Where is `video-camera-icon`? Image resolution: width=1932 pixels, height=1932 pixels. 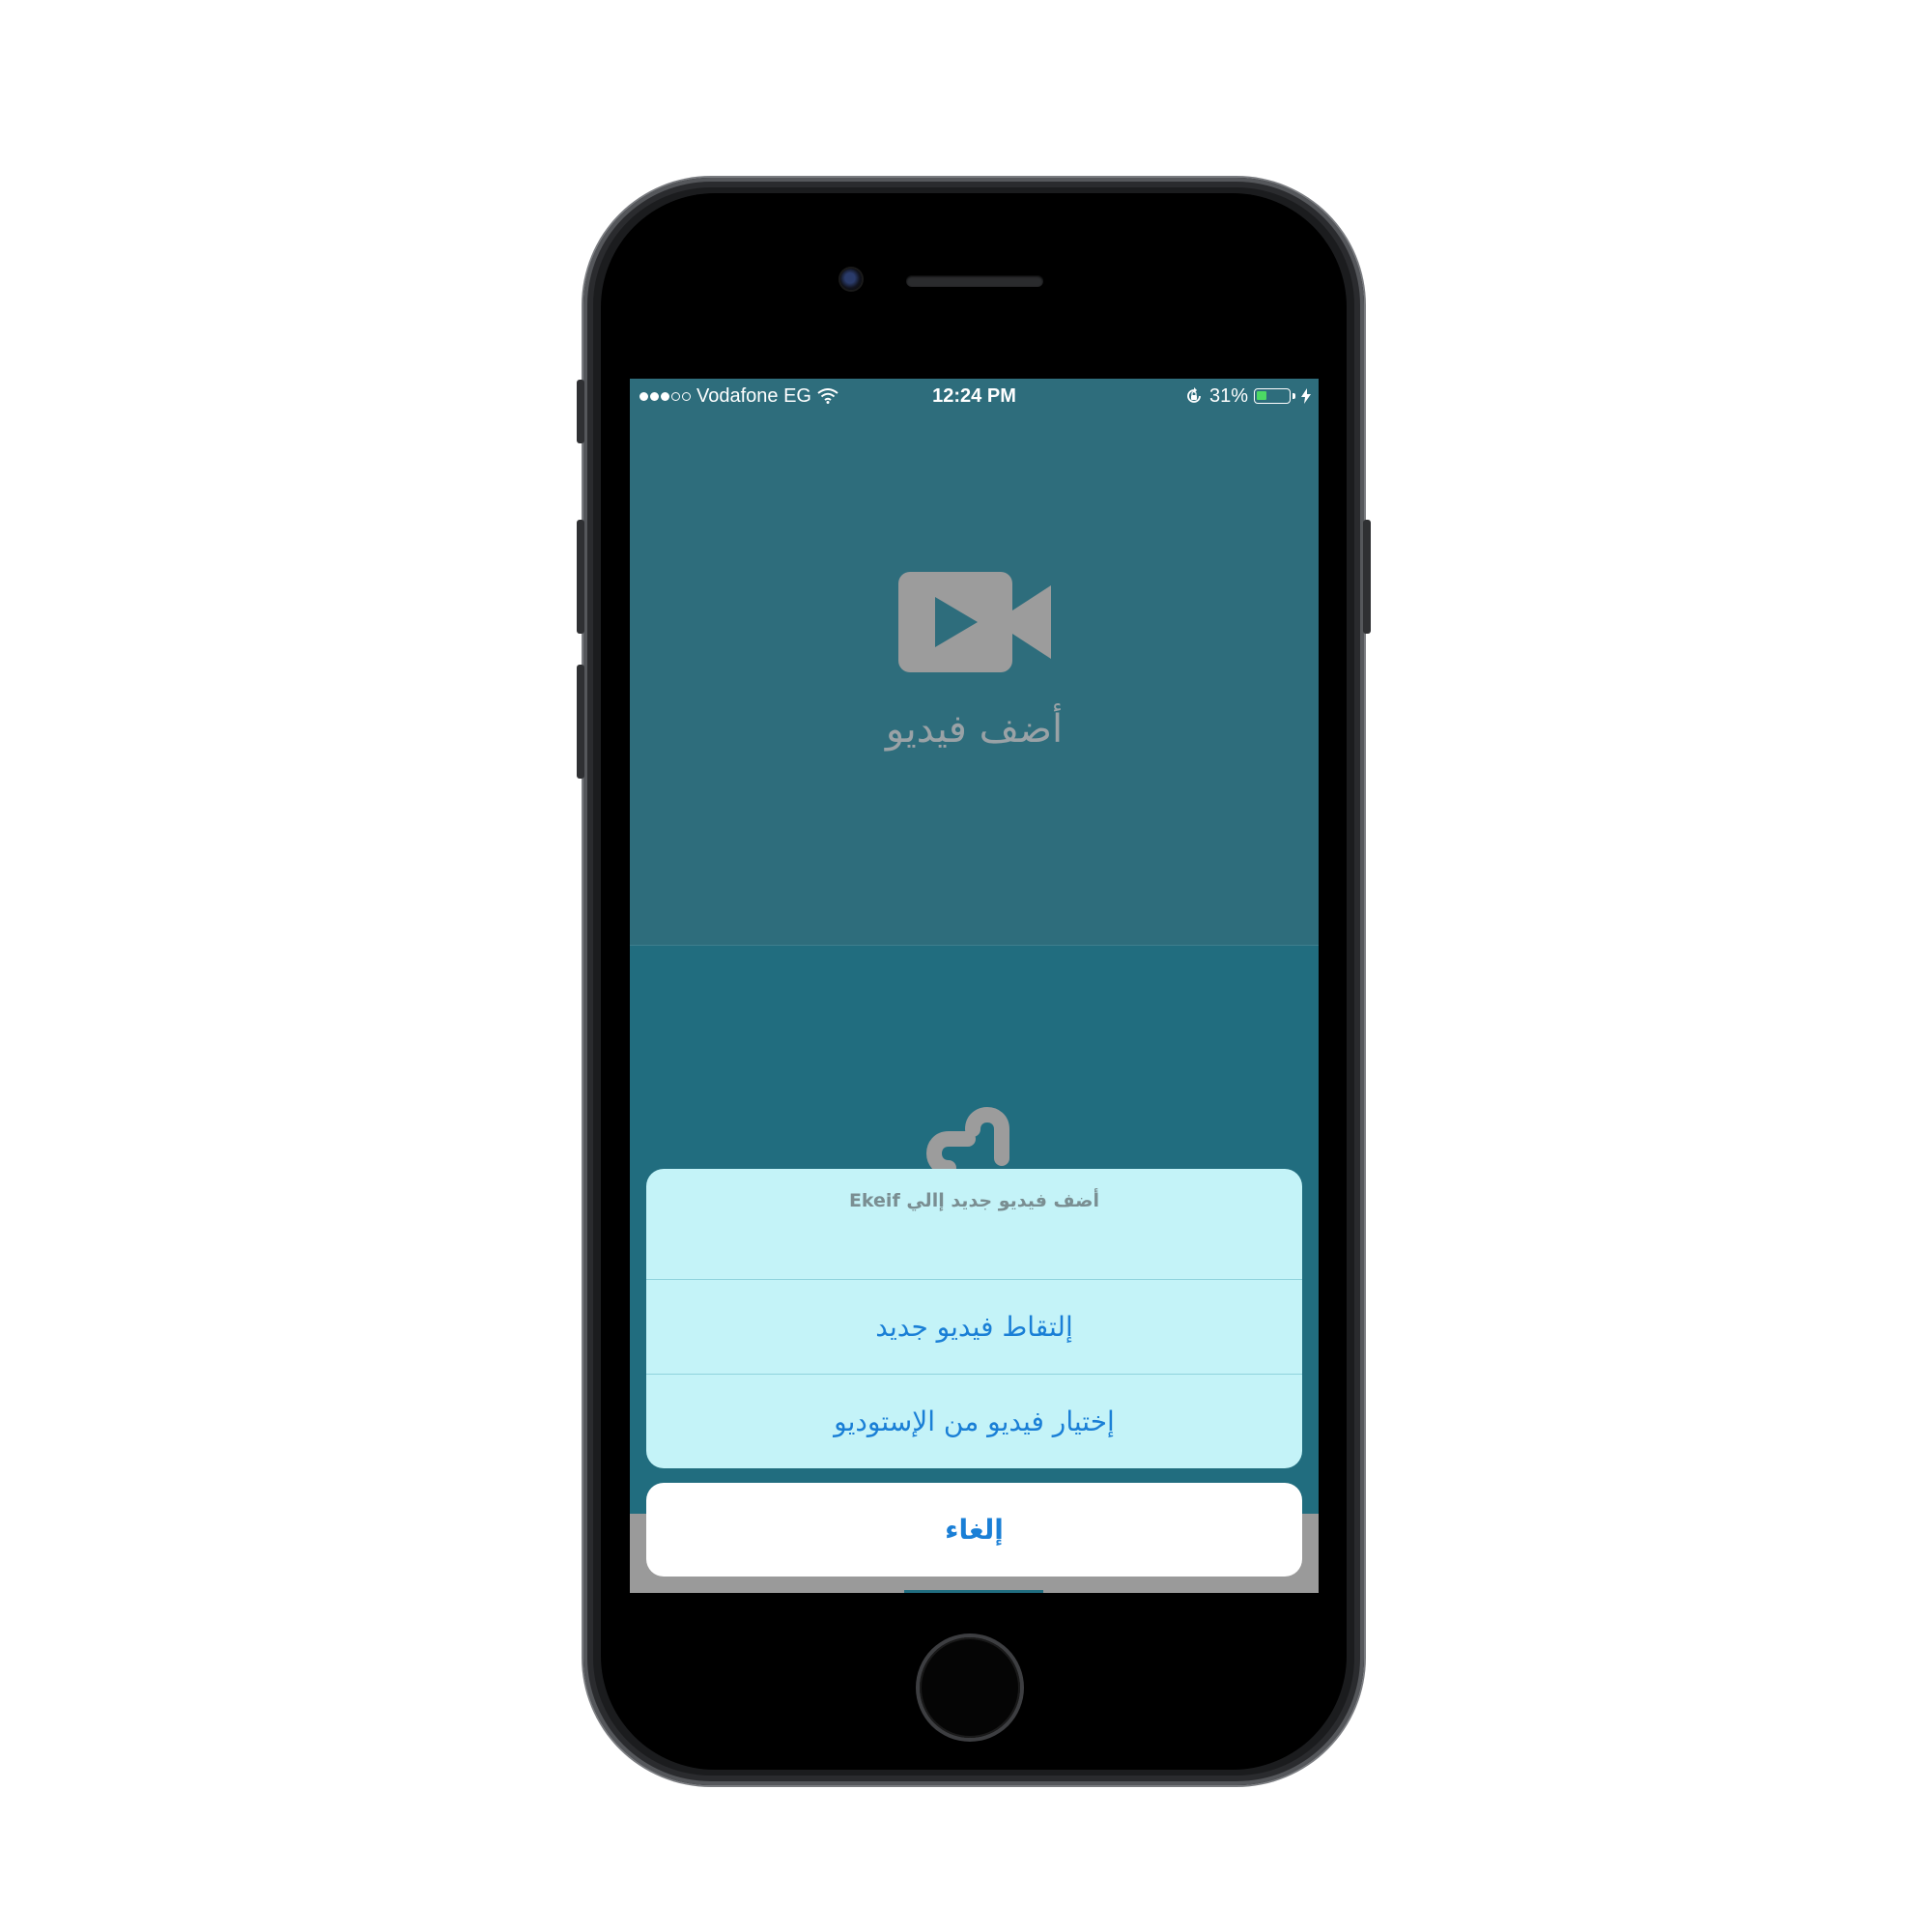
video-camera-icon is located at coordinates (974, 622).